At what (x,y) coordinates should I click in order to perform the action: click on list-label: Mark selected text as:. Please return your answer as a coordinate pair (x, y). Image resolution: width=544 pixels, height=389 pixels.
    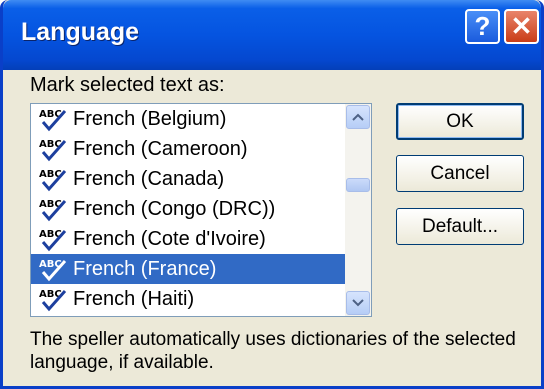
    Looking at the image, I should click on (127, 85).